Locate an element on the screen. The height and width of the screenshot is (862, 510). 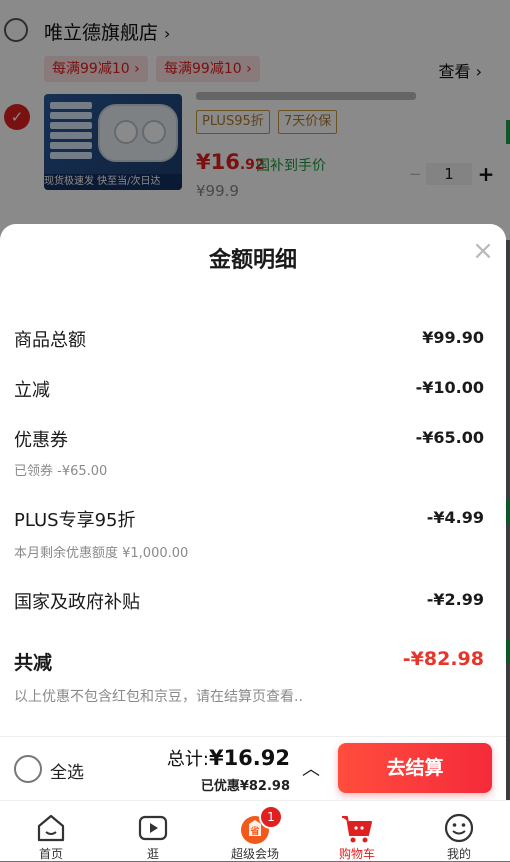
row-label-instant-discount: 立减 is located at coordinates (32, 390).